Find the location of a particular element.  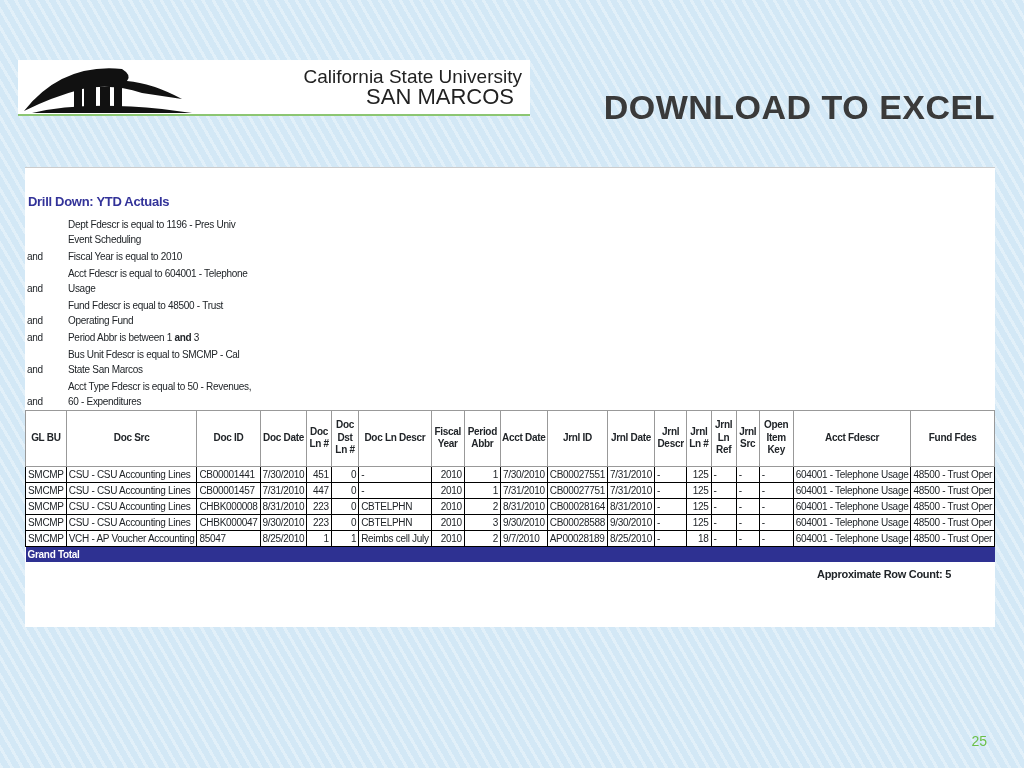

table-cell: CB00027751 is located at coordinates (577, 490).